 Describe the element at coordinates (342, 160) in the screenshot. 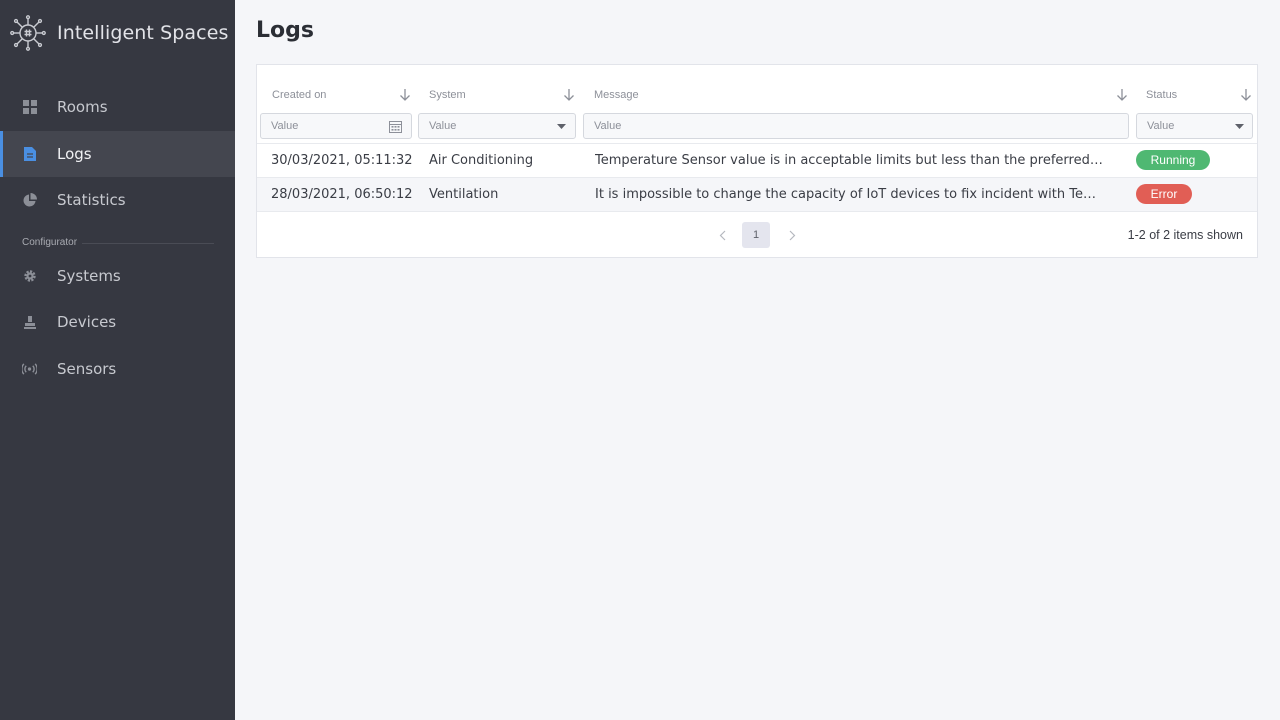

I see `cell-created-on: 30/03/2021, 05:11:32` at that location.